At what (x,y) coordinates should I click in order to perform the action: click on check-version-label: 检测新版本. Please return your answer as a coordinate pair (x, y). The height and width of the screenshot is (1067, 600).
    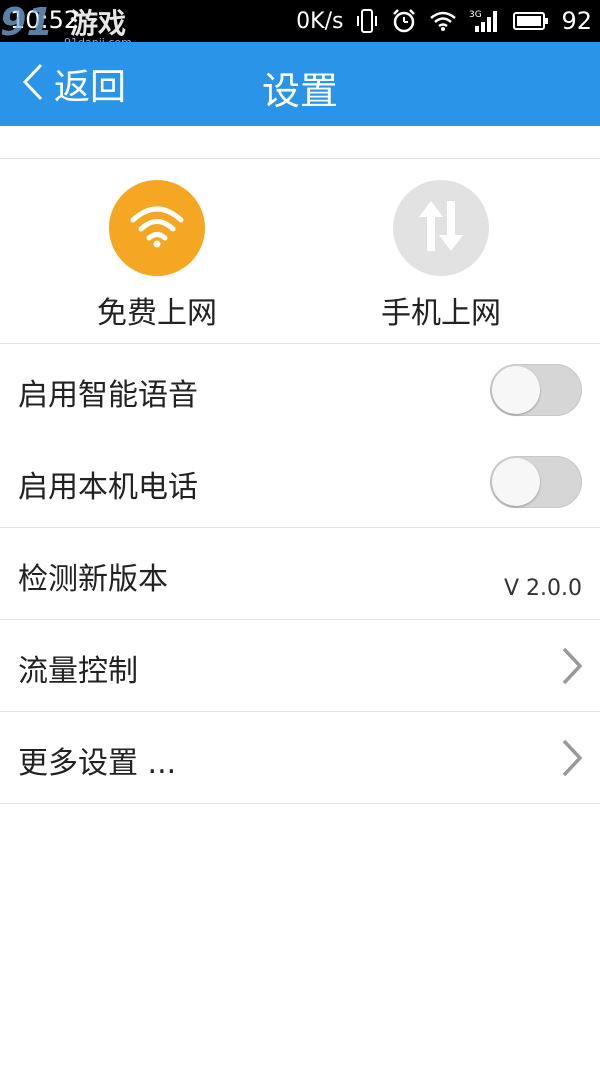
    Looking at the image, I should click on (93, 579).